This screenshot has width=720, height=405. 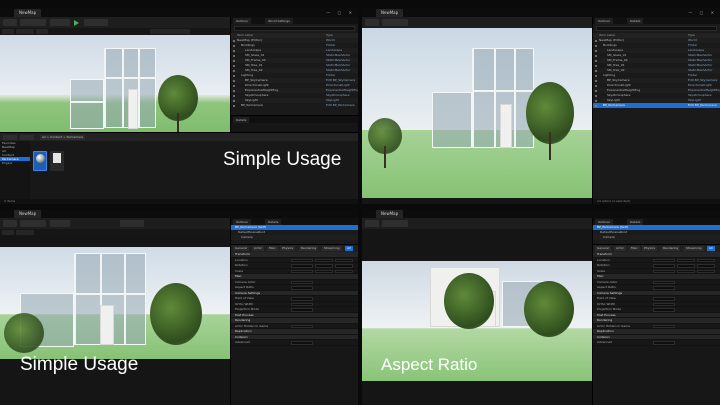 What do you see at coordinates (288, 248) in the screenshot?
I see `details-filter-tab: Physics` at bounding box center [288, 248].